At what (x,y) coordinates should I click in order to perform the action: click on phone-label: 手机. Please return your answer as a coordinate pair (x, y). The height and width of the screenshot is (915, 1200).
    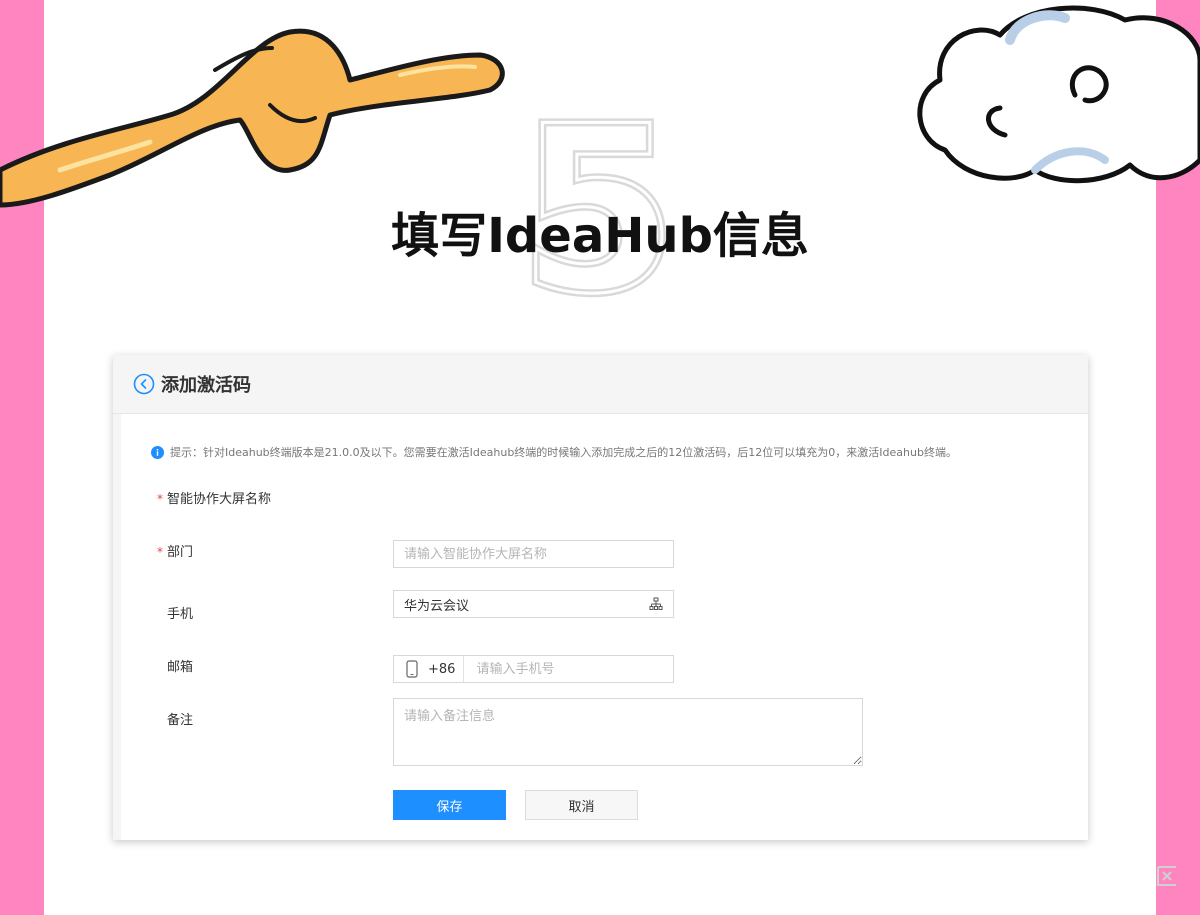
    Looking at the image, I should click on (175, 612).